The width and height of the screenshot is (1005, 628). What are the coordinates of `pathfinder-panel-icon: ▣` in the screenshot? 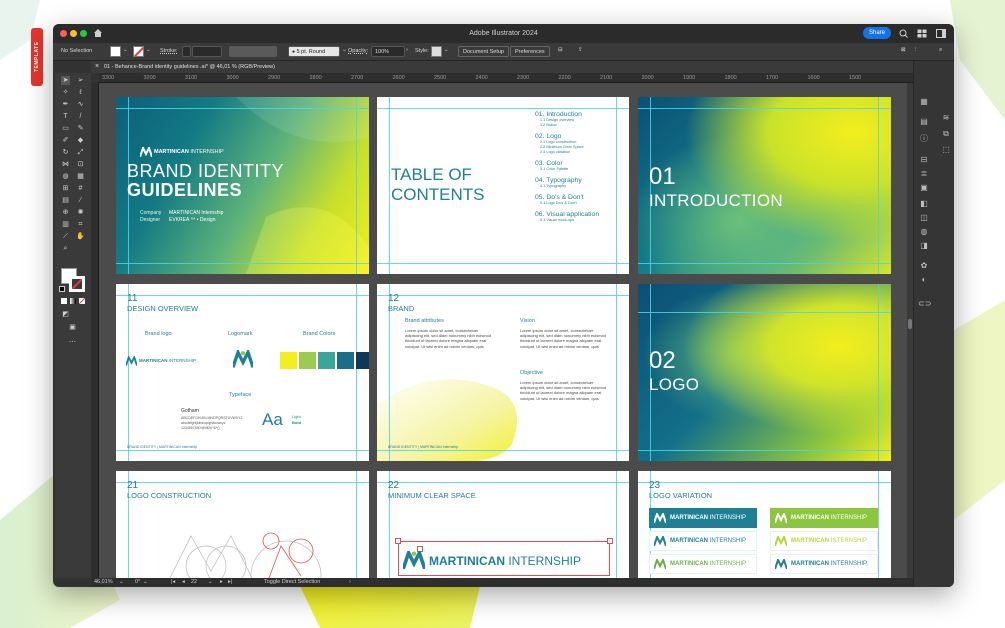 It's located at (924, 187).